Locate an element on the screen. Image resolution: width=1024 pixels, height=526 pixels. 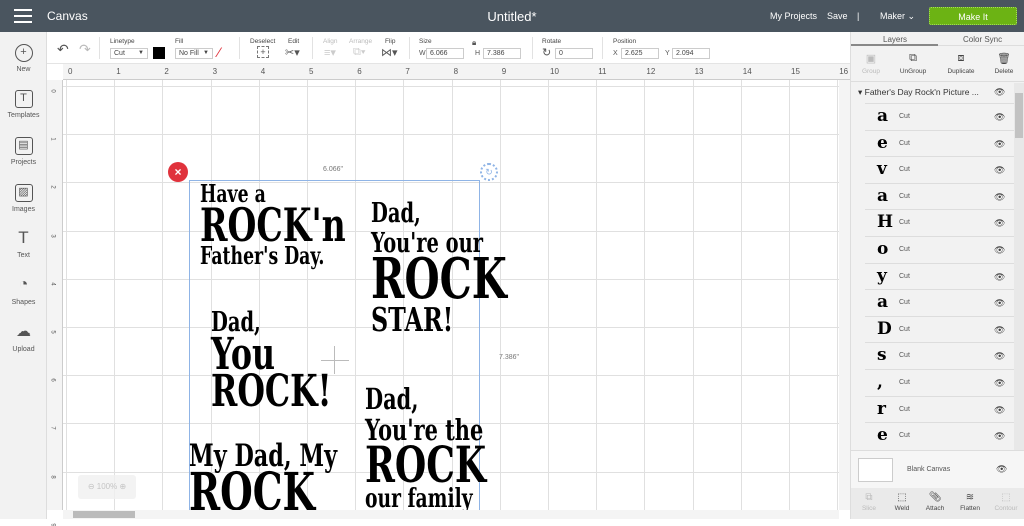
sidebar-item-projects: ▤ Projects is located at coordinates (23, 151).